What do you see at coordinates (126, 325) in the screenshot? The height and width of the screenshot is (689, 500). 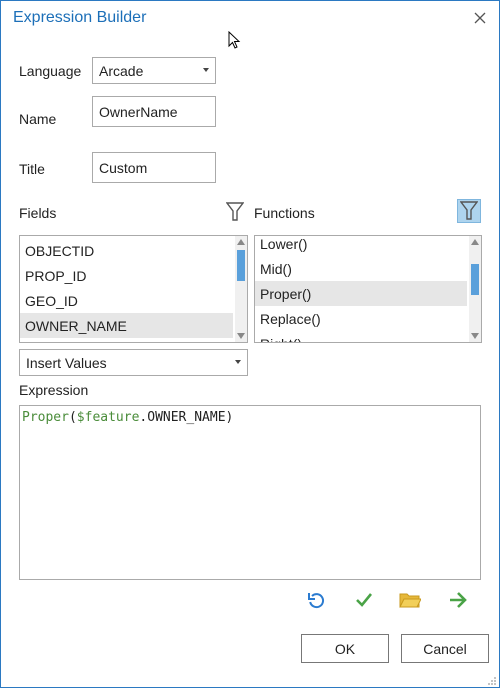 I see `list-item: OWNER_NAME` at bounding box center [126, 325].